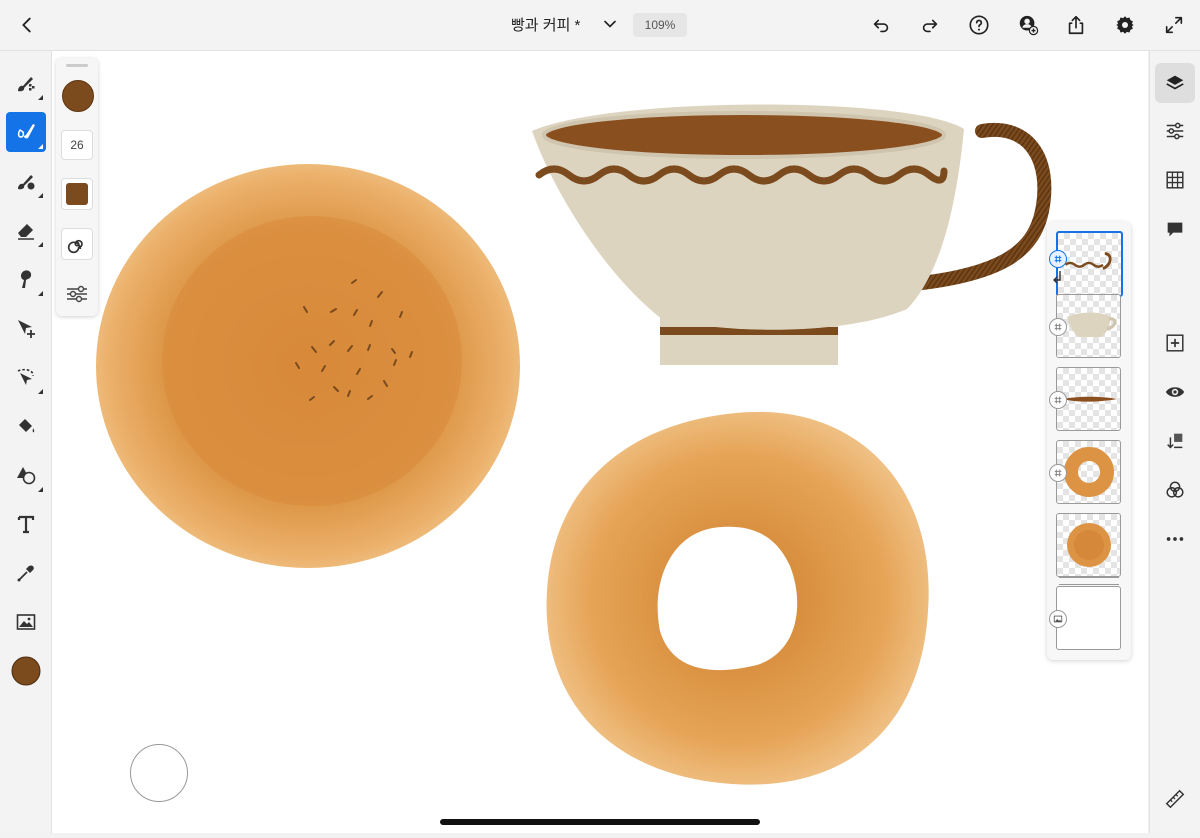 The width and height of the screenshot is (1200, 838). I want to click on layers-icon, so click(1175, 83).